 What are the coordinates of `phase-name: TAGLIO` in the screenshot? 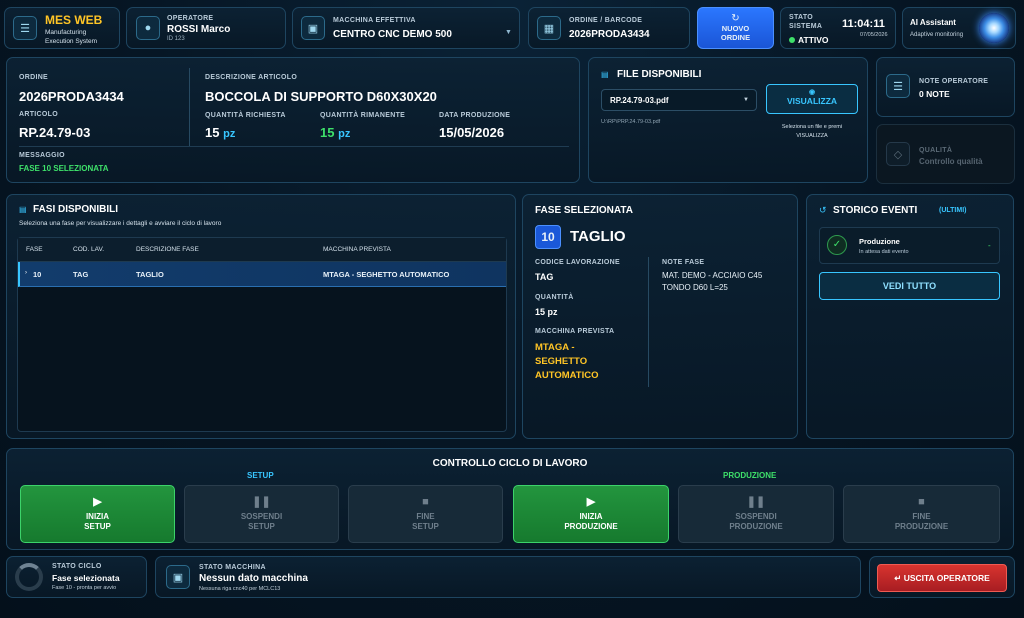 It's located at (598, 236).